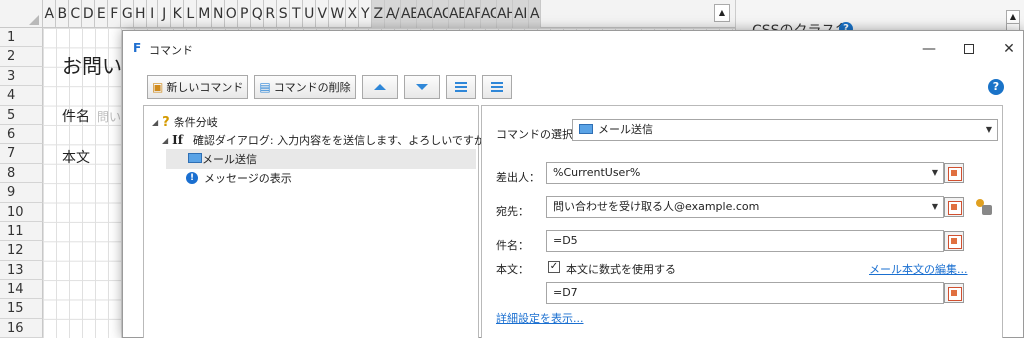 The height and width of the screenshot is (338, 1024). Describe the element at coordinates (352, 14) in the screenshot. I see `column-header: X` at that location.